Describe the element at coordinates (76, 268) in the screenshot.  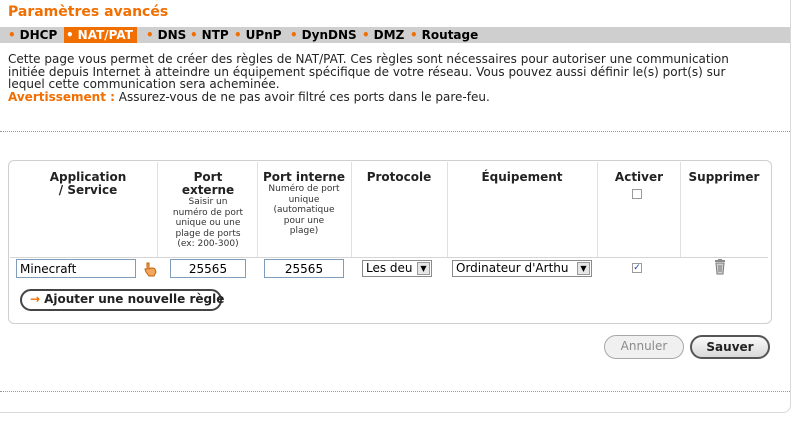
I see `application-input: Minecraft` at that location.